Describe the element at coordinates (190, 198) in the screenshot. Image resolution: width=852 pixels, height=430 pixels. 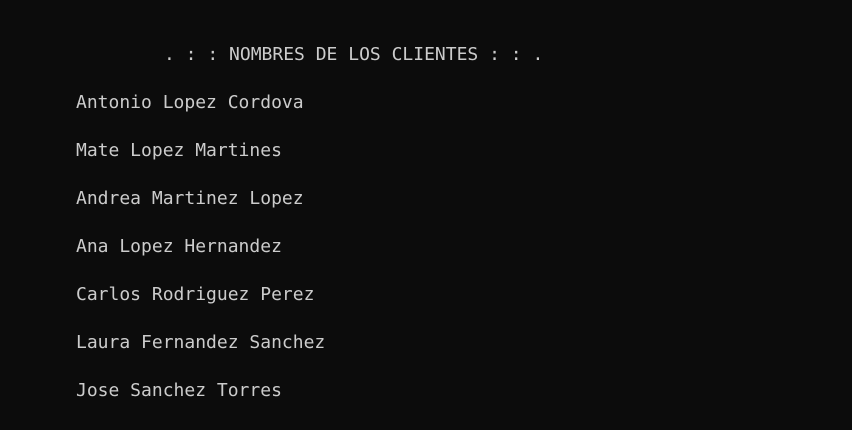
I see `client-name: Andrea Martinez Lopez` at that location.